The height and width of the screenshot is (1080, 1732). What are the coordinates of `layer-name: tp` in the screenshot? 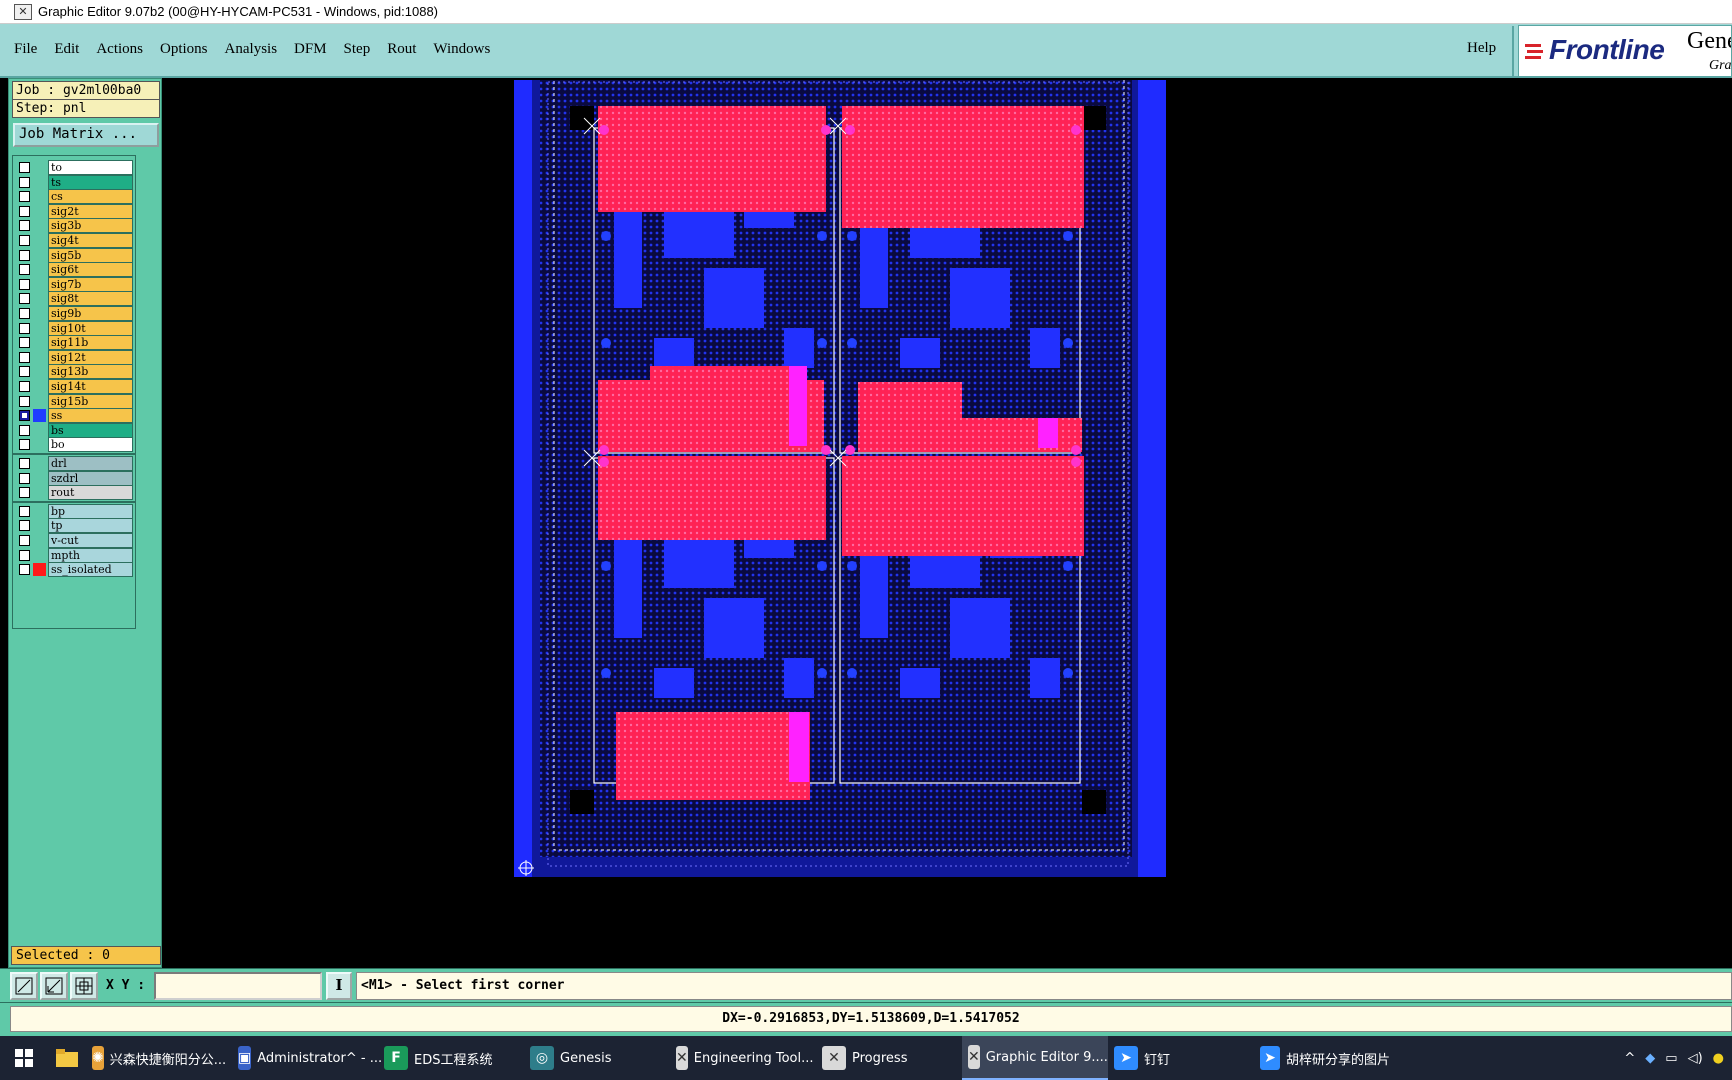 It's located at (90, 526).